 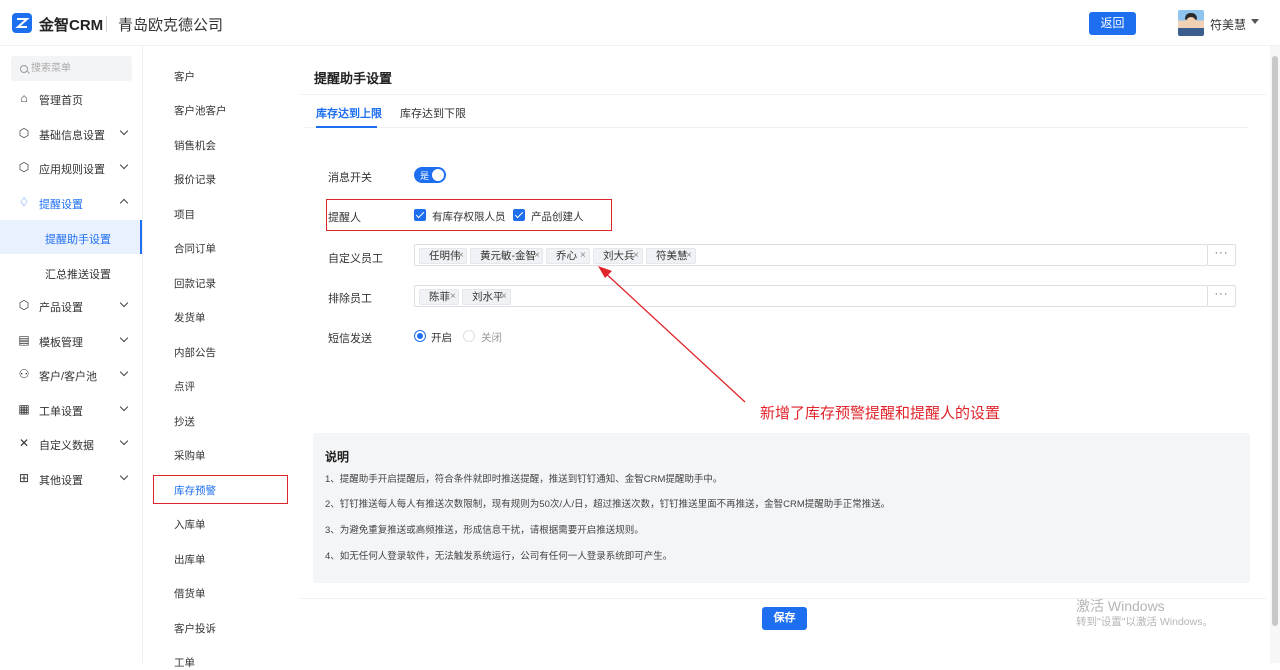 I want to click on brand-divider, so click(x=106, y=24).